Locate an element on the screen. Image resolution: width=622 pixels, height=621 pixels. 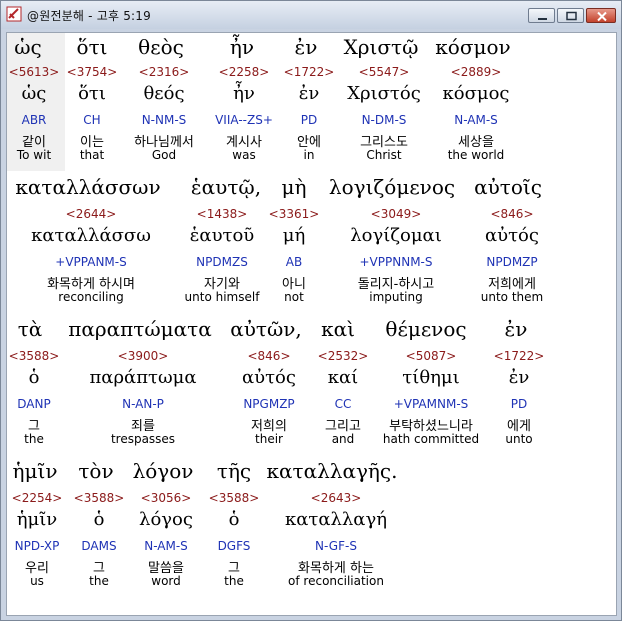
greek-word: τῆς is located at coordinates (234, 471).